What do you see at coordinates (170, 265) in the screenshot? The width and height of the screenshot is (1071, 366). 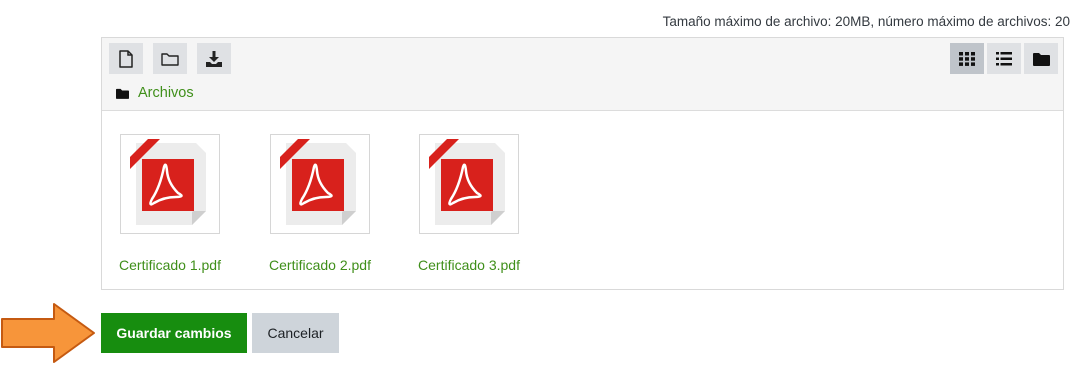 I see `file-name: Certificado 1.pdf` at bounding box center [170, 265].